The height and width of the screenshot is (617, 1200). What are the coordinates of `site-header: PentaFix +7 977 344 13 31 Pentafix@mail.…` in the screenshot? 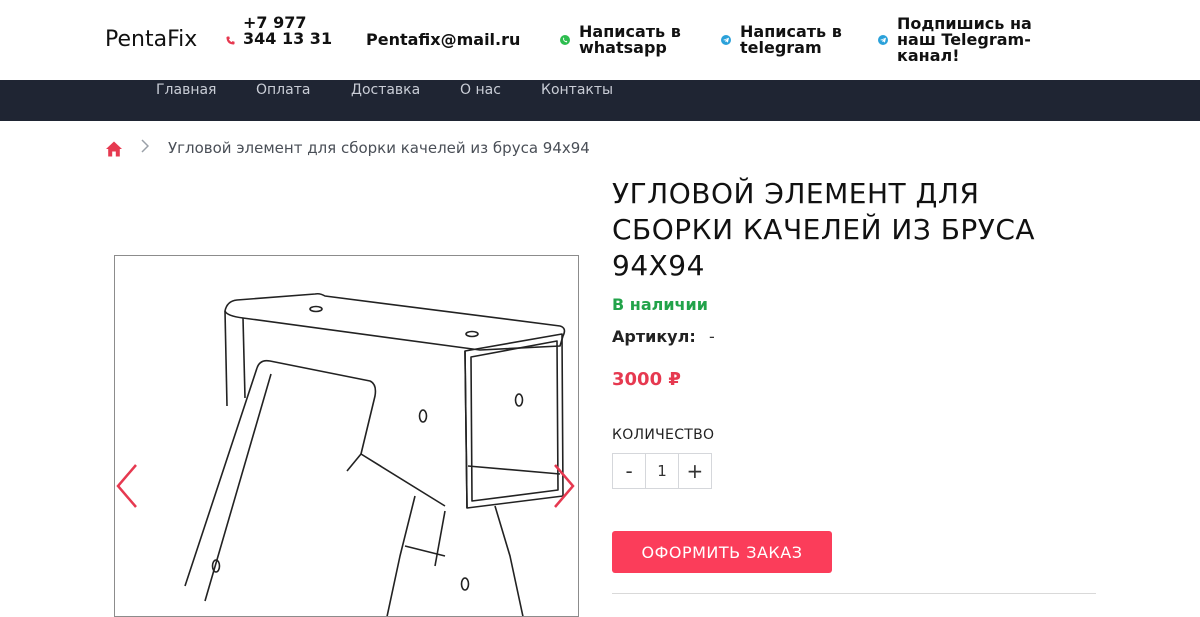 It's located at (600, 40).